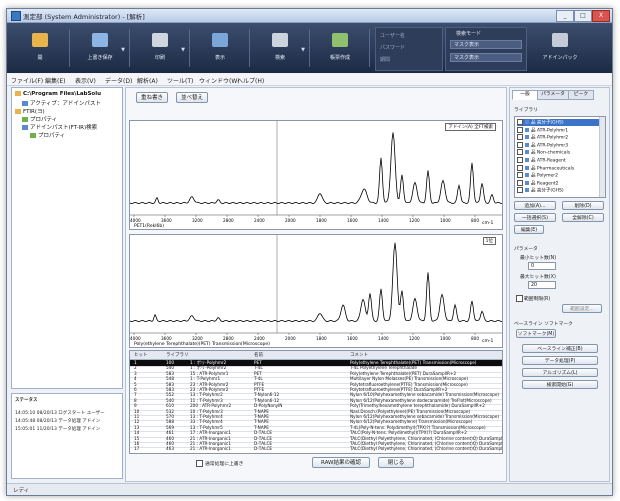  Describe the element at coordinates (25, 127) in the screenshot. I see `search-result-icon` at that location.